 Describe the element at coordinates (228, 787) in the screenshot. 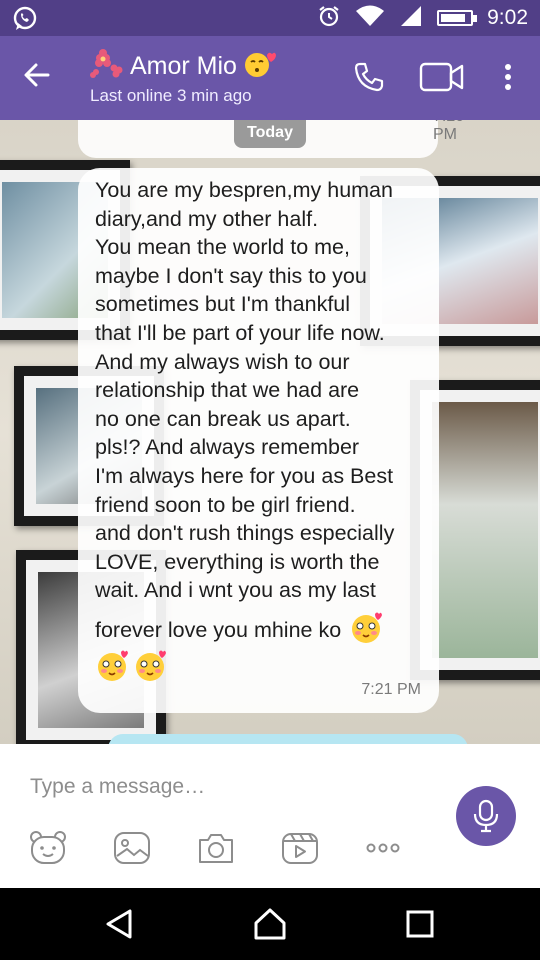

I see `message-input` at that location.